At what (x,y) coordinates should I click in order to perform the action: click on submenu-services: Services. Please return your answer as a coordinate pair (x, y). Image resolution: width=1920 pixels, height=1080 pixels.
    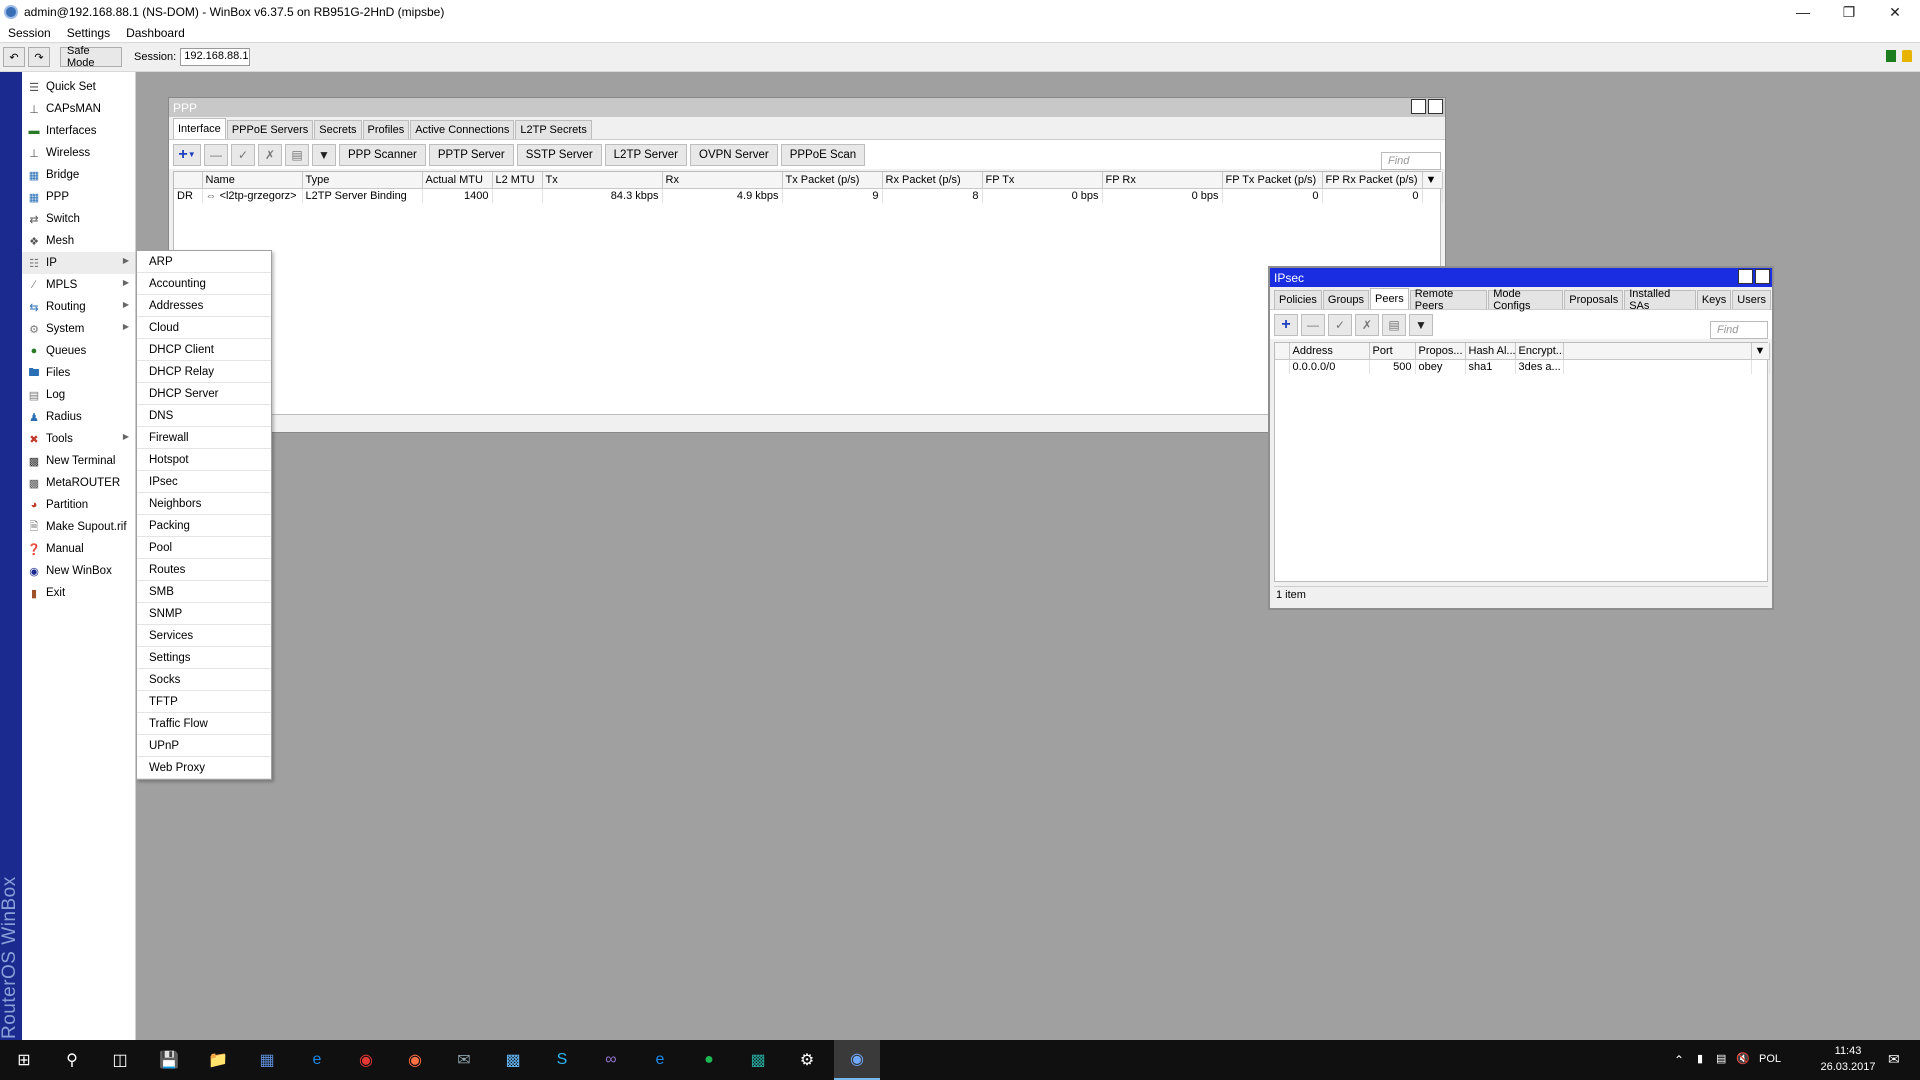
    Looking at the image, I should click on (204, 636).